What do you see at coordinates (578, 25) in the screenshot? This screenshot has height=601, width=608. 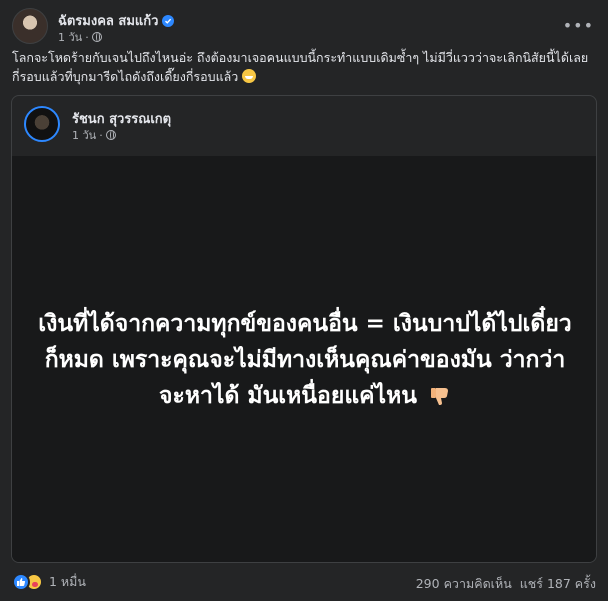 I see `more-options-icon: •••` at bounding box center [578, 25].